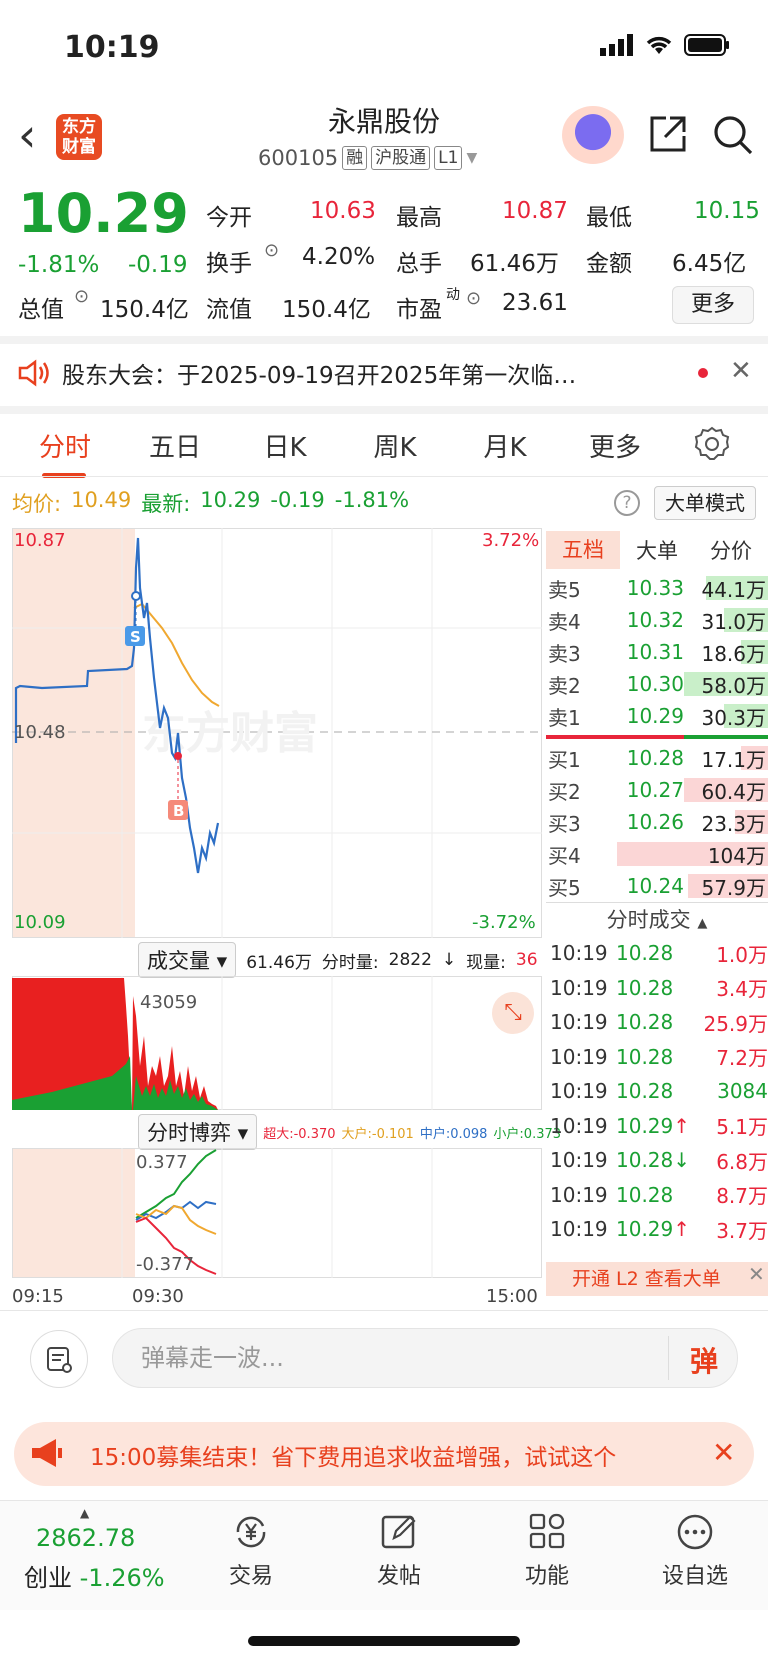 Image resolution: width=768 pixels, height=1663 pixels. I want to click on trade-row: 10:19 10.28 8.7万, so click(657, 1195).